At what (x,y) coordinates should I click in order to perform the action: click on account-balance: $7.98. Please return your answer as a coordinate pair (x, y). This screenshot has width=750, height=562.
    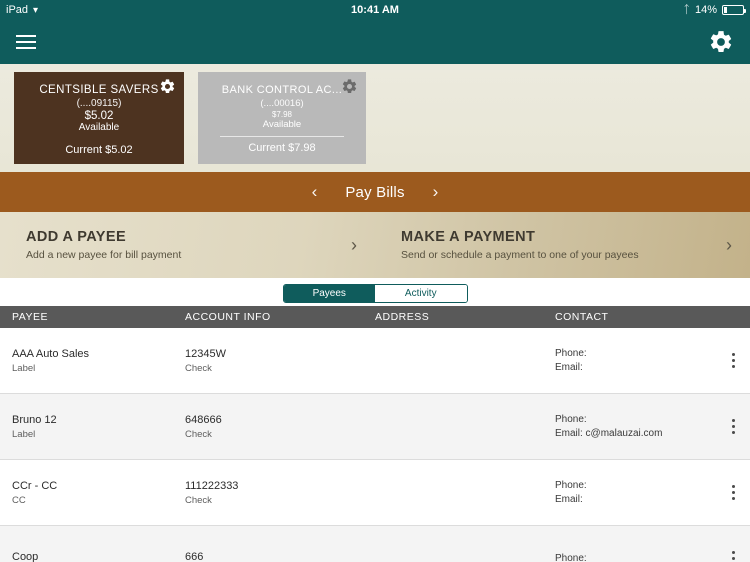
    Looking at the image, I should click on (282, 114).